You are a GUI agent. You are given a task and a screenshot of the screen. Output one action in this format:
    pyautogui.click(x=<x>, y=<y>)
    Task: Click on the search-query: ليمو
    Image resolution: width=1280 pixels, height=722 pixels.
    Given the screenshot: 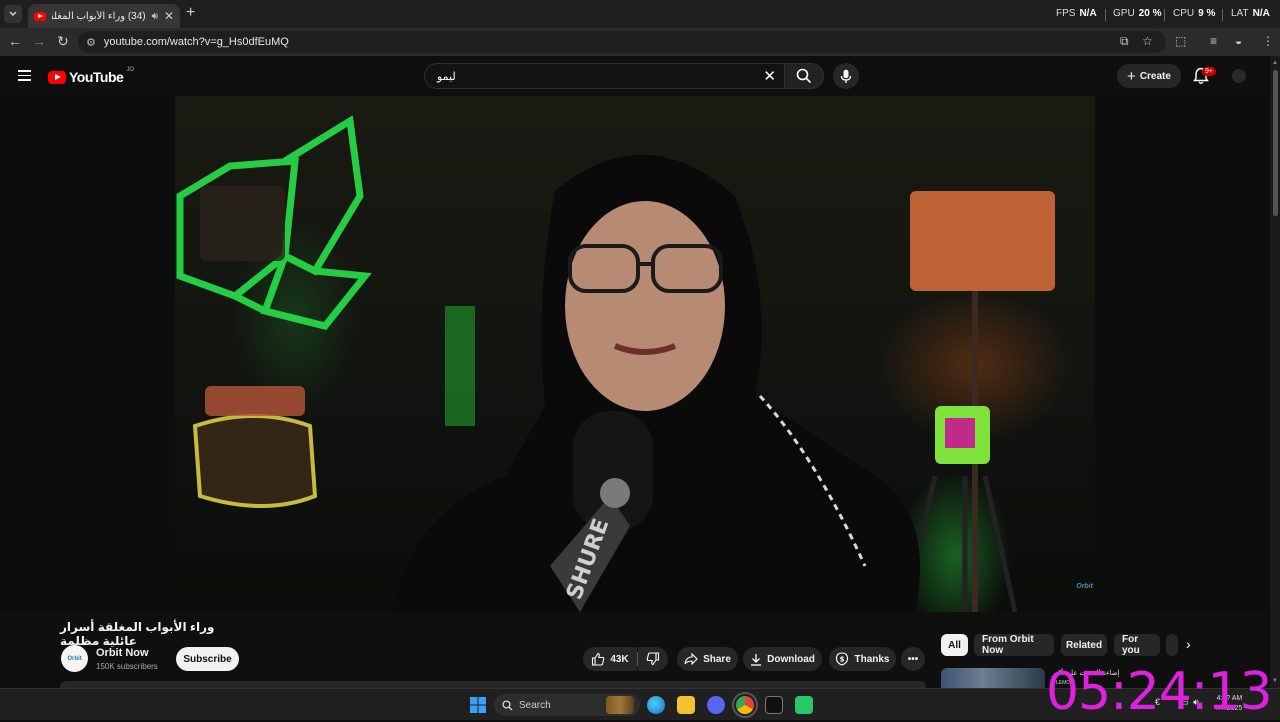 What is the action you would take?
    pyautogui.click(x=604, y=76)
    